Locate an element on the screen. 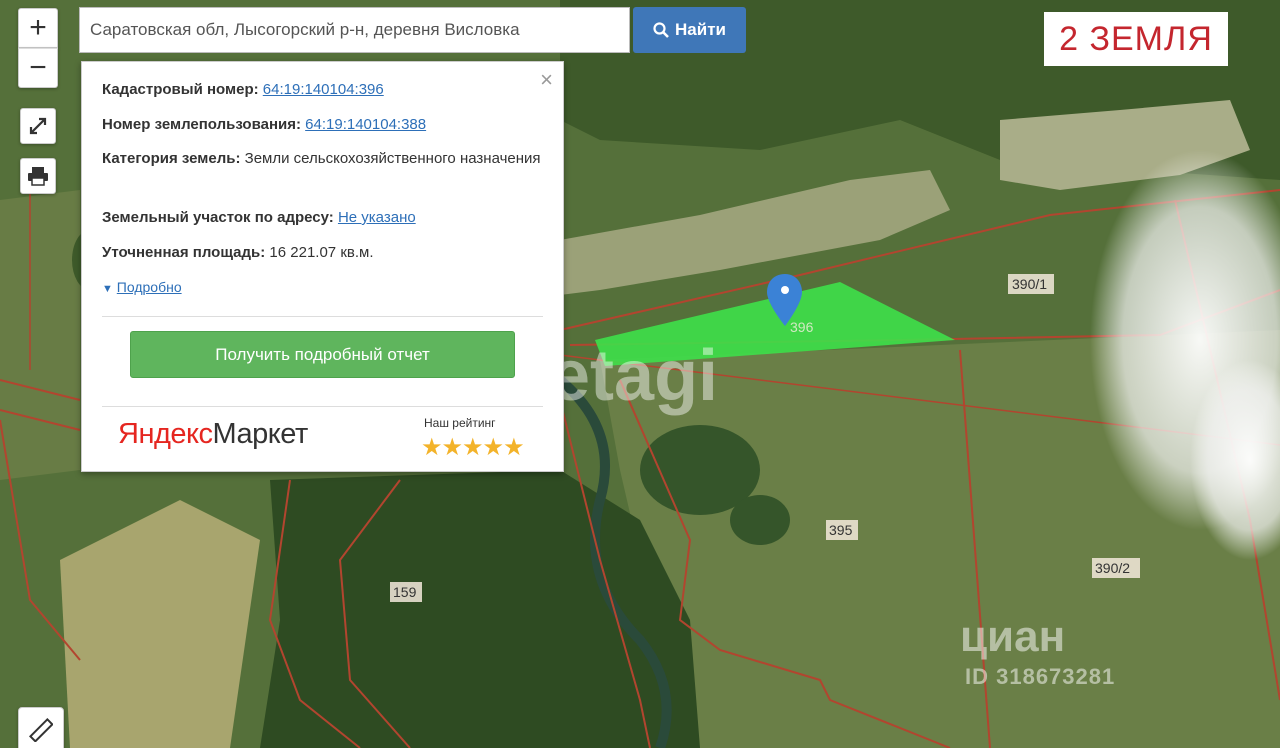  expand-icon is located at coordinates (38, 126).